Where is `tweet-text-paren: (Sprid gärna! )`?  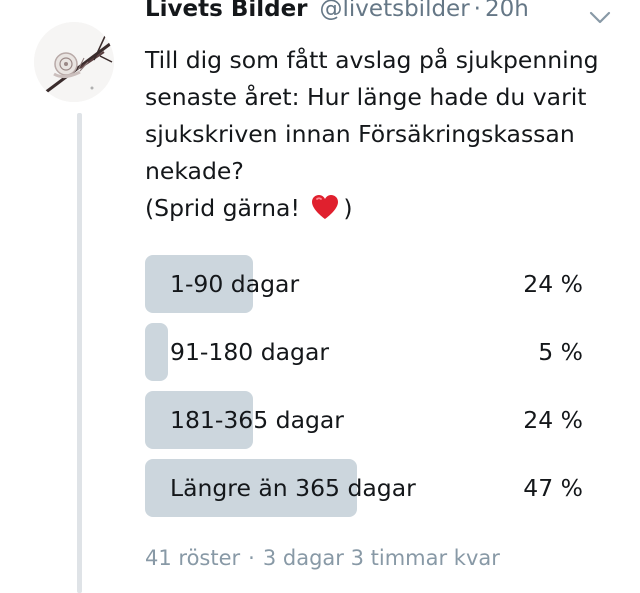
tweet-text-paren: (Sprid gärna! ) is located at coordinates (385, 208).